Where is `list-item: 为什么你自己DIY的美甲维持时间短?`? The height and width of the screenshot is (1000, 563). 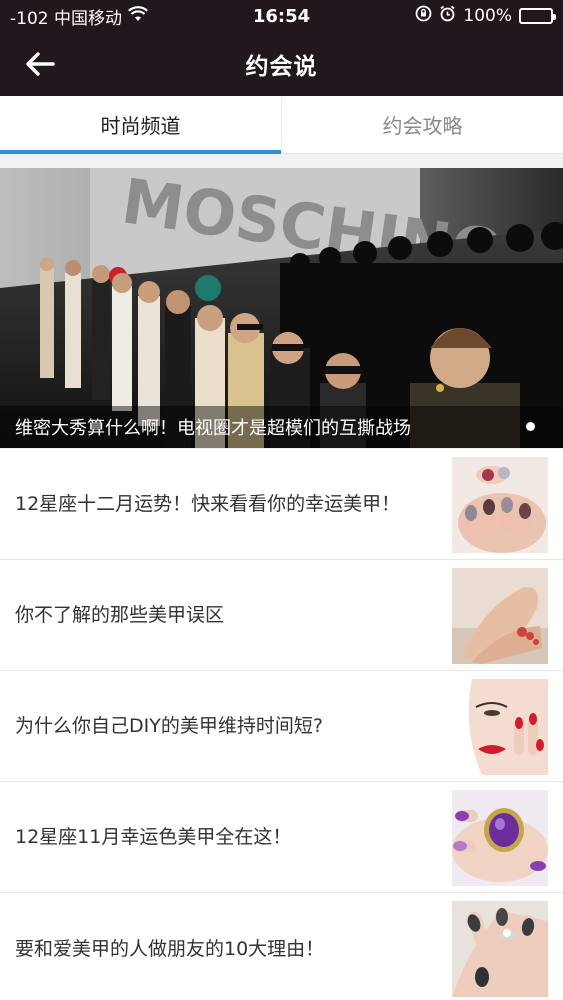
list-item: 为什么你自己DIY的美甲维持时间短? is located at coordinates (281, 726).